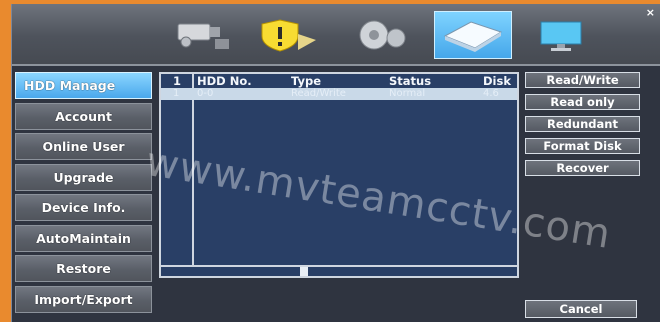  I want to click on cell-disk: 4.6, so click(491, 93).